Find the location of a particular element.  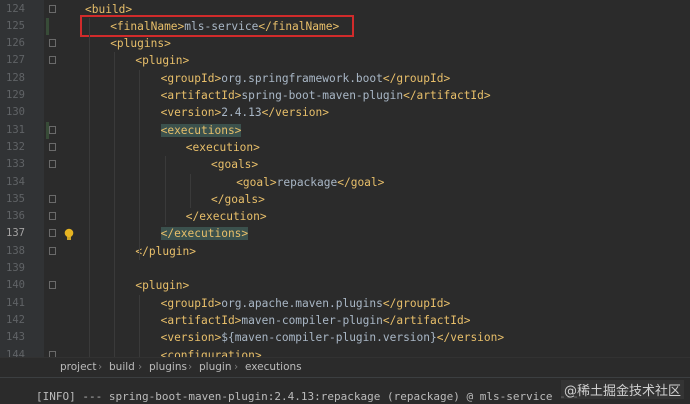

code-text: <executions> is located at coordinates (201, 130).